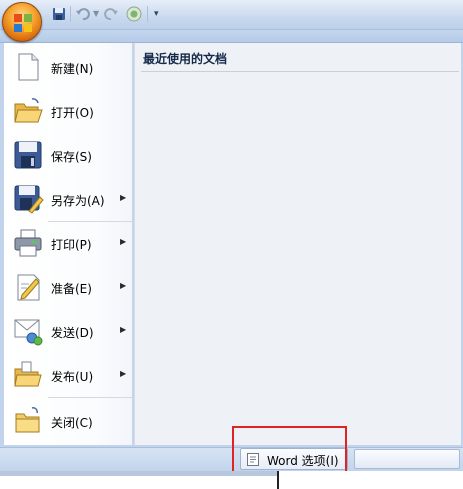 The height and width of the screenshot is (489, 463). Describe the element at coordinates (231, 15) in the screenshot. I see `title-bar: ▼ ▾` at that location.